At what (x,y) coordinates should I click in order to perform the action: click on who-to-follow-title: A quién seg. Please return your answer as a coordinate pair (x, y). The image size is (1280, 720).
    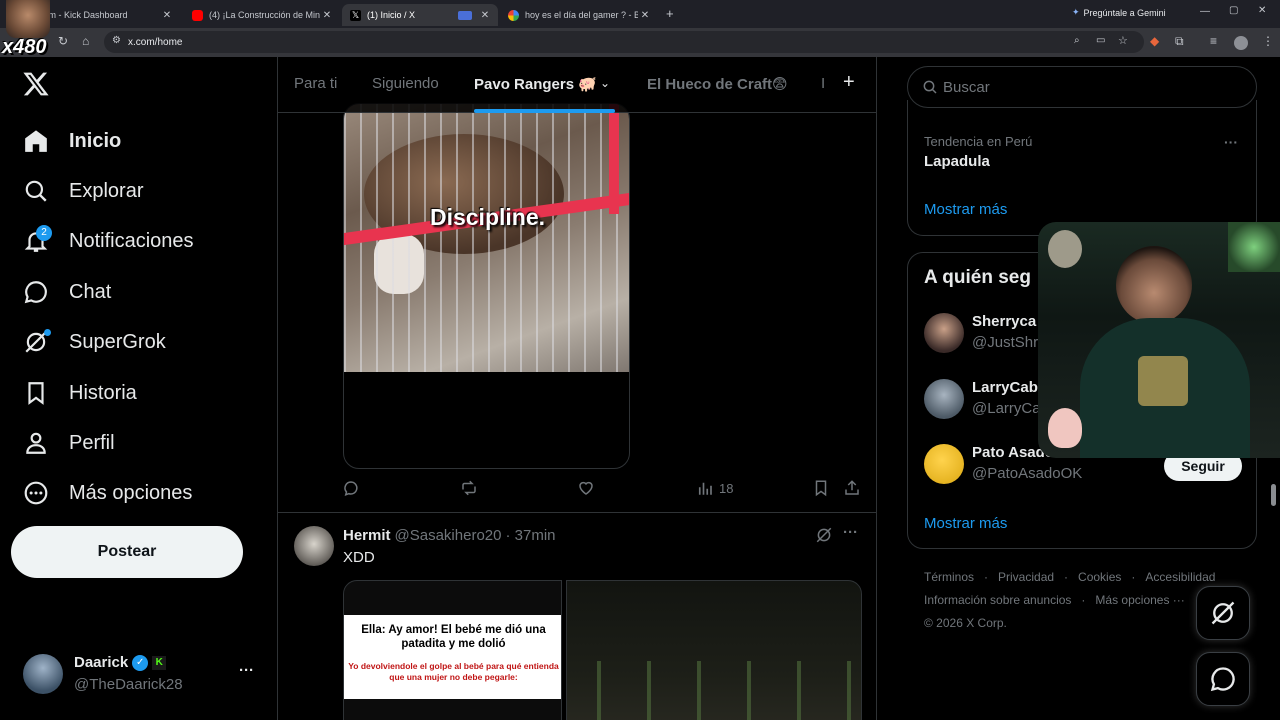
    Looking at the image, I should click on (977, 277).